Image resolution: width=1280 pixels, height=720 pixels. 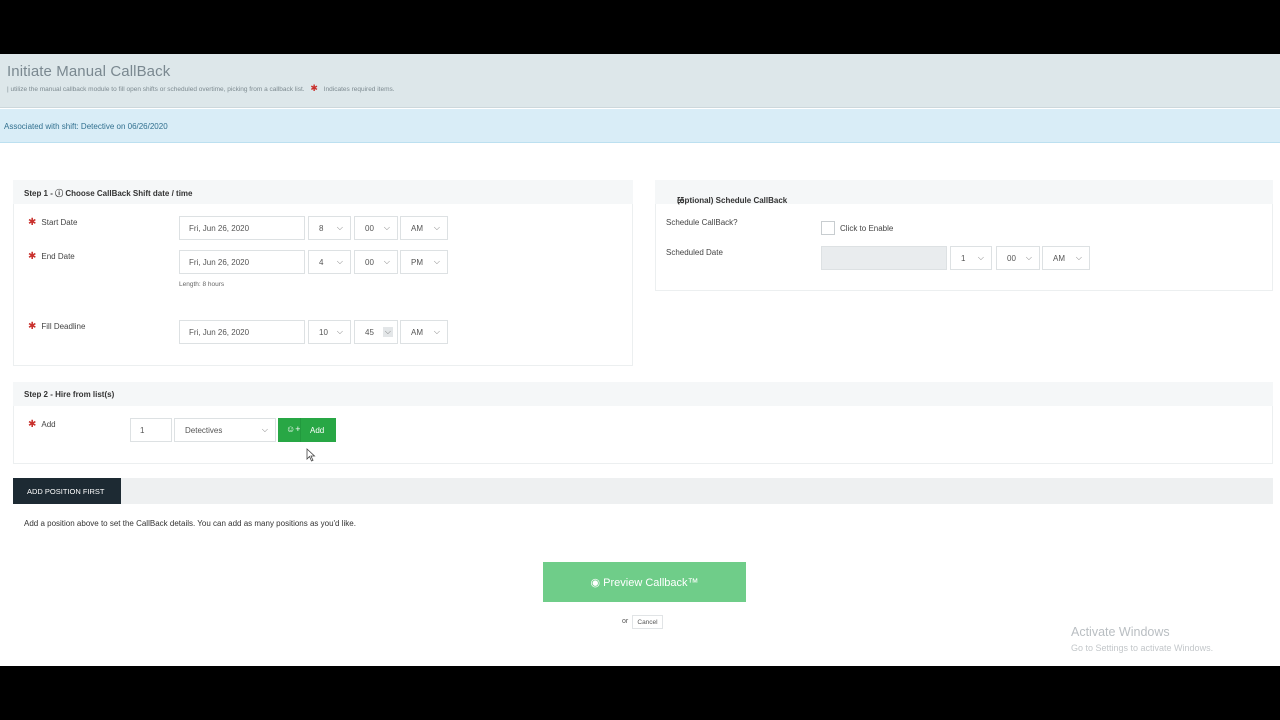 I want to click on mouse-cursor-icon, so click(x=311, y=455).